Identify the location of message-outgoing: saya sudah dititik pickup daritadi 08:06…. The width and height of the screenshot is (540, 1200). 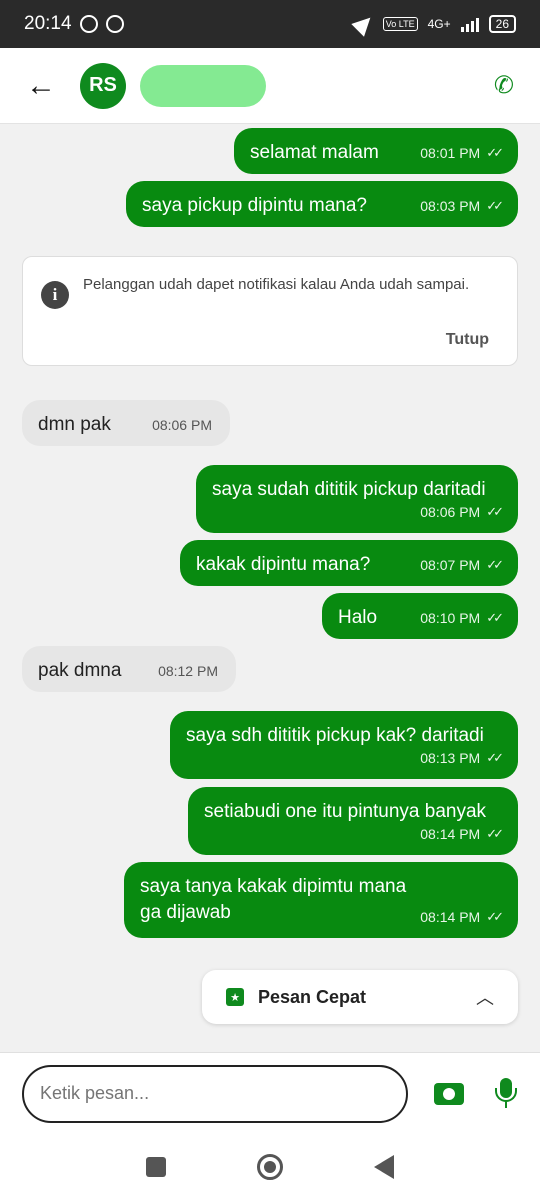
(357, 499).